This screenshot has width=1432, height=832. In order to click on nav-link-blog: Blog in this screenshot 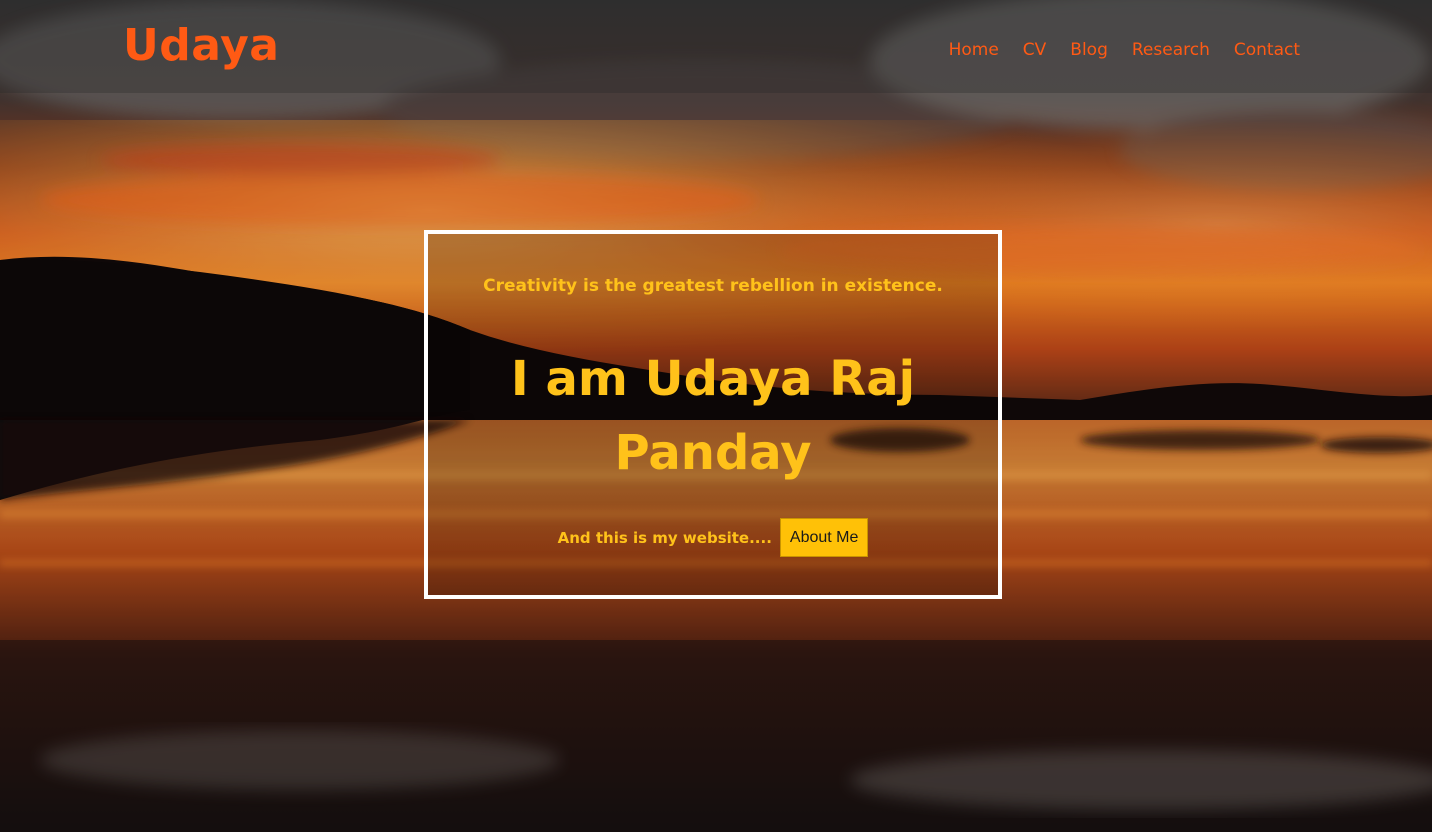, I will do `click(1089, 50)`.